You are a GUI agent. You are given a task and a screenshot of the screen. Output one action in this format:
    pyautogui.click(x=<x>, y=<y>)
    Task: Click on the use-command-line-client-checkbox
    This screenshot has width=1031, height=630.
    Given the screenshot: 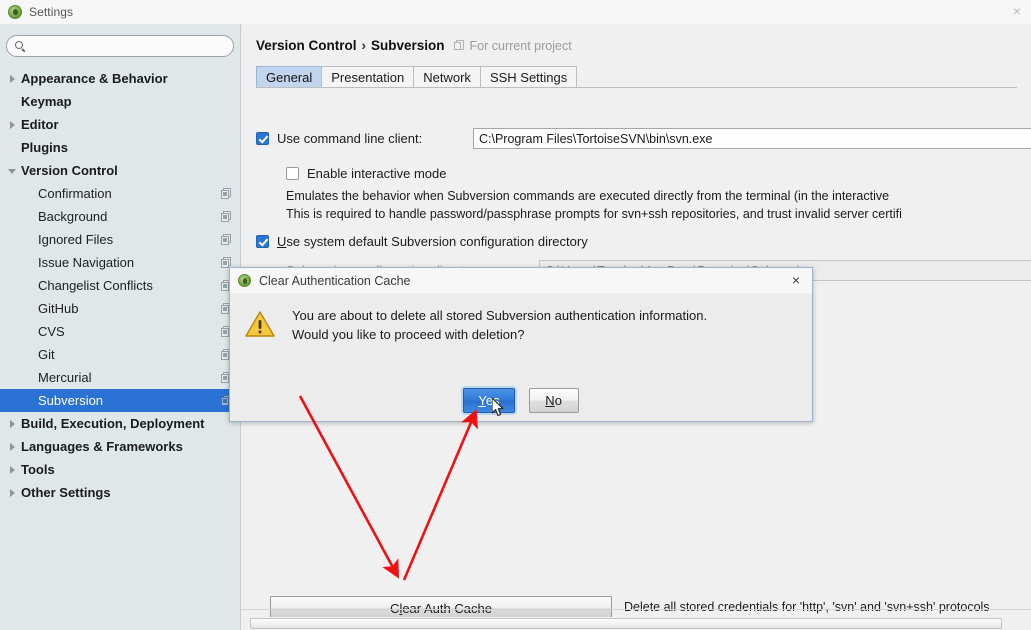 What is the action you would take?
    pyautogui.click(x=262, y=138)
    